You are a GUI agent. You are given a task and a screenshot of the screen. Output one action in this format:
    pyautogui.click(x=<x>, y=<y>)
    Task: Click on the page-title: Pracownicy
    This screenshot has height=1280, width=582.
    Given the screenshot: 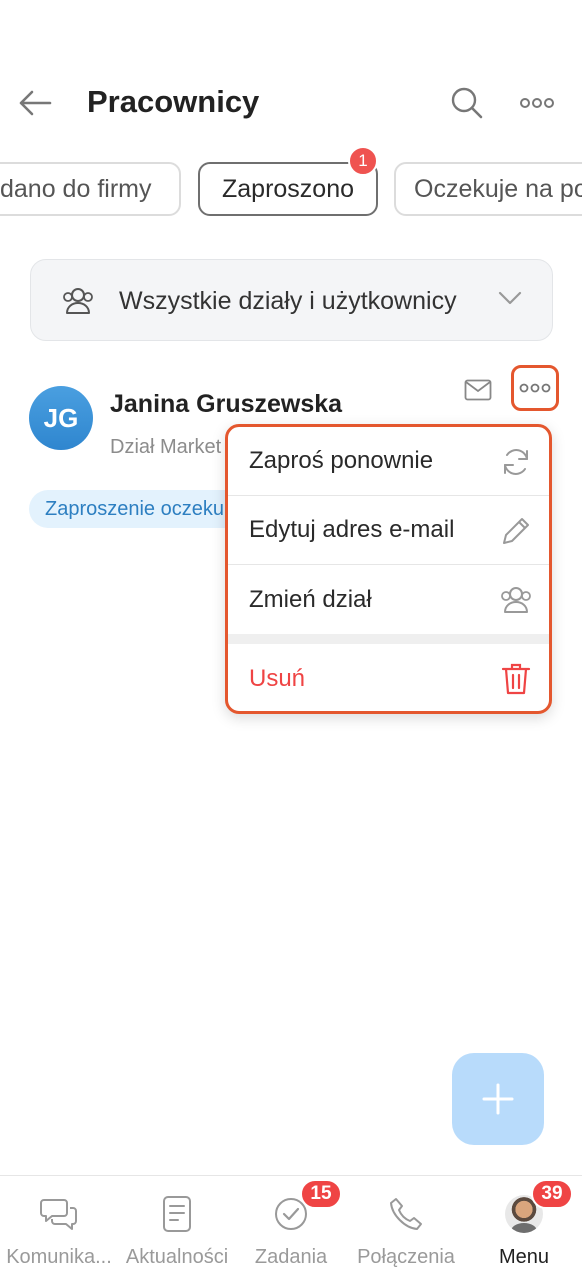 What is the action you would take?
    pyautogui.click(x=173, y=101)
    